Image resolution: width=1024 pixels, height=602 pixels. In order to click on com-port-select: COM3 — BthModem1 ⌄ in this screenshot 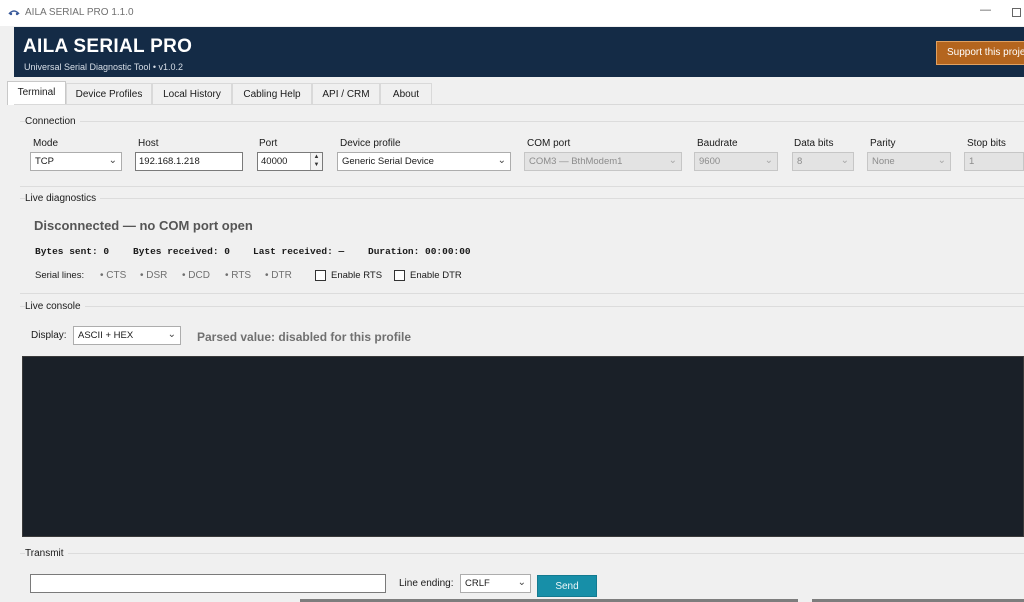, I will do `click(603, 161)`.